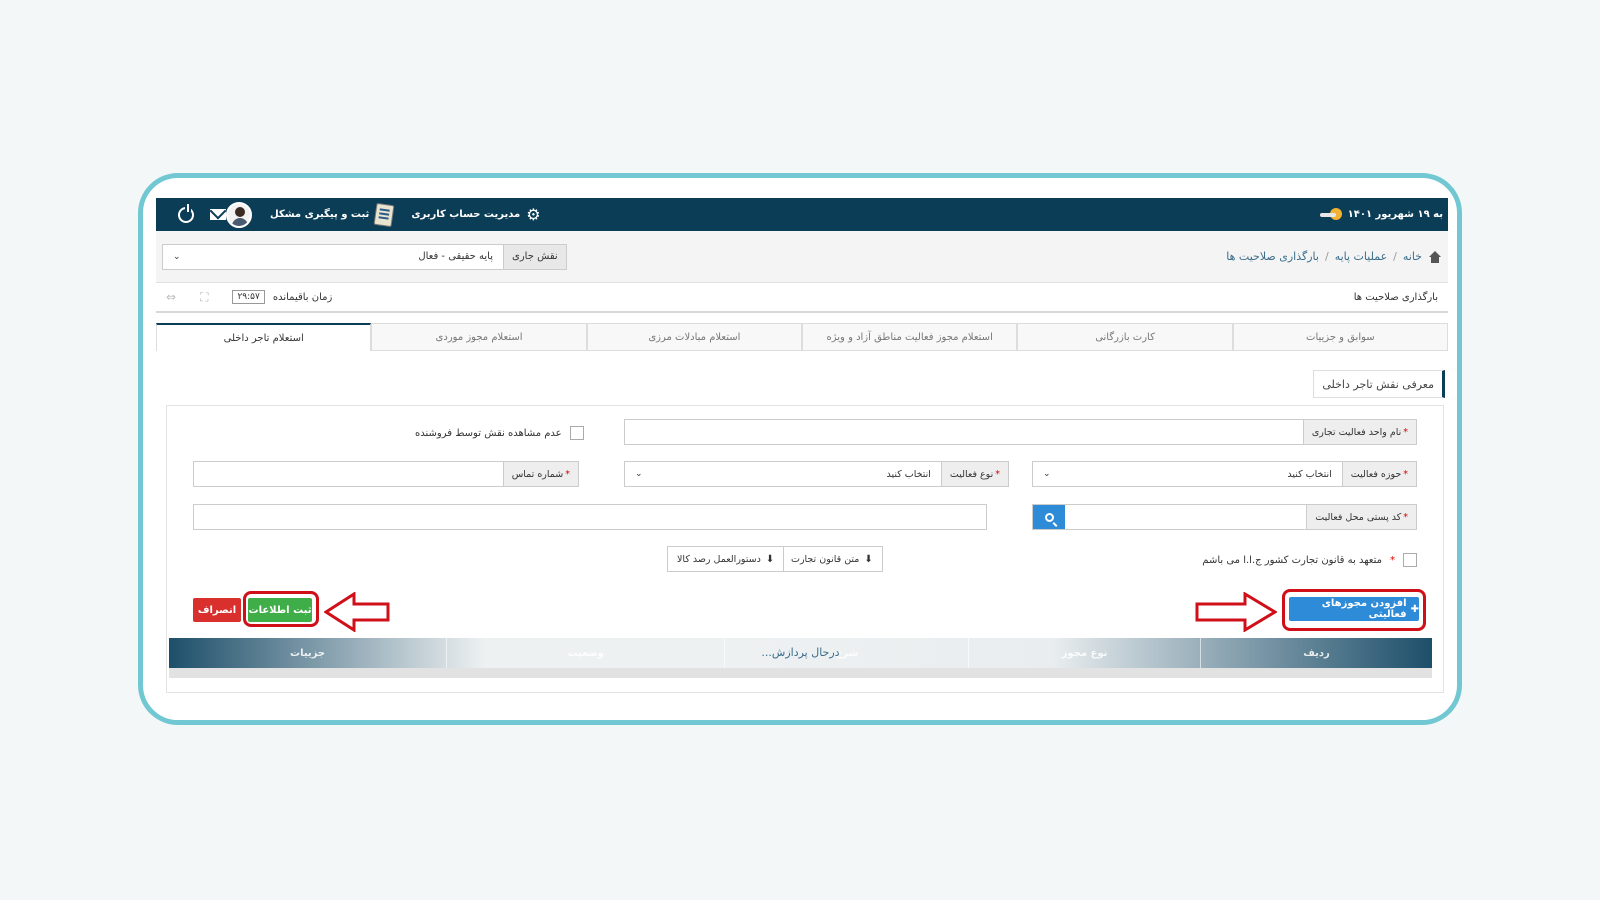 This screenshot has height=900, width=1600. What do you see at coordinates (1378, 474) in the screenshot?
I see `domain-label: * حوزه فعالیت` at bounding box center [1378, 474].